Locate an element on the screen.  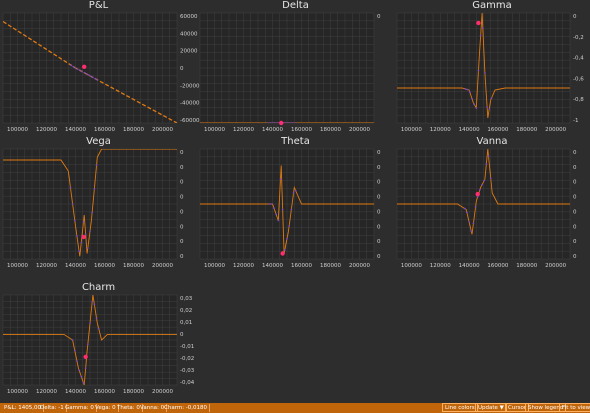
status-gamma: Gamma: 0 is located at coordinates (80, 408).